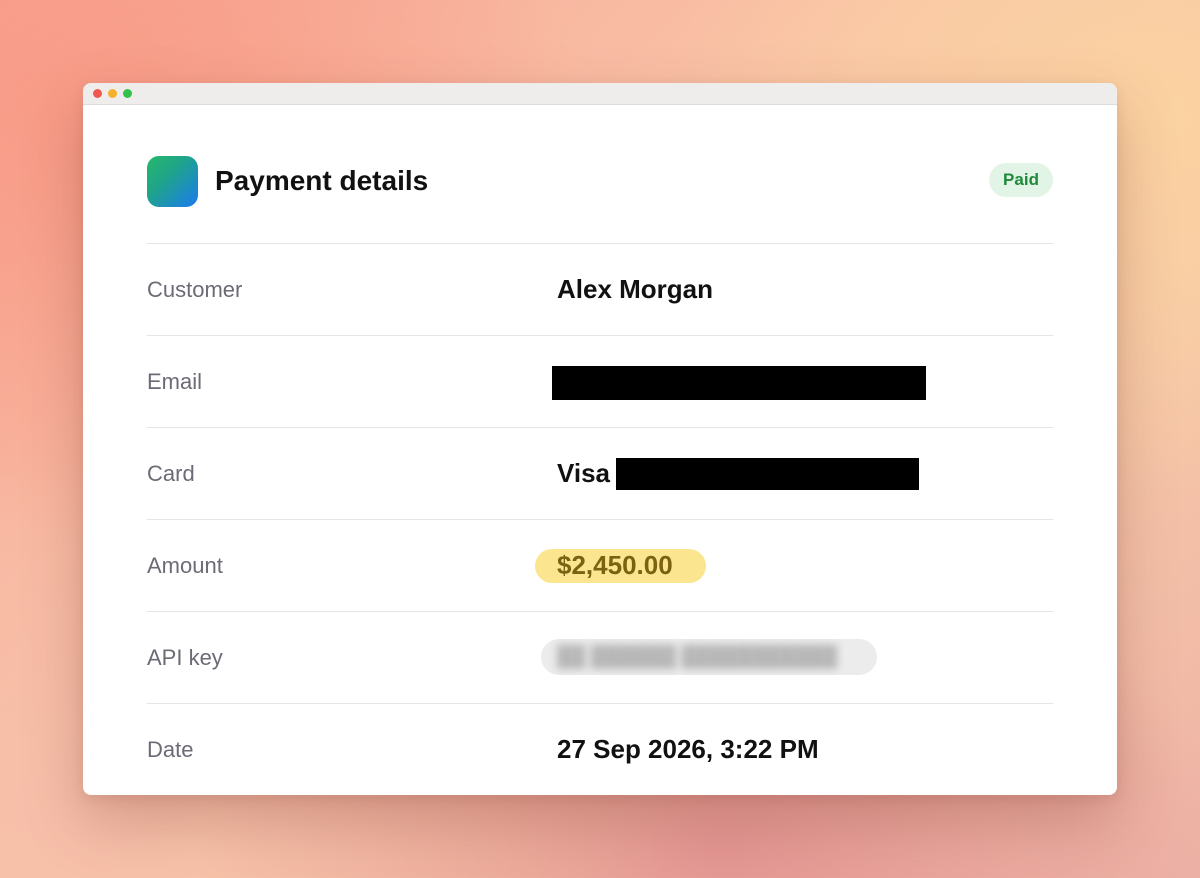 This screenshot has width=1200, height=878. I want to click on status-badge: Paid, so click(1021, 180).